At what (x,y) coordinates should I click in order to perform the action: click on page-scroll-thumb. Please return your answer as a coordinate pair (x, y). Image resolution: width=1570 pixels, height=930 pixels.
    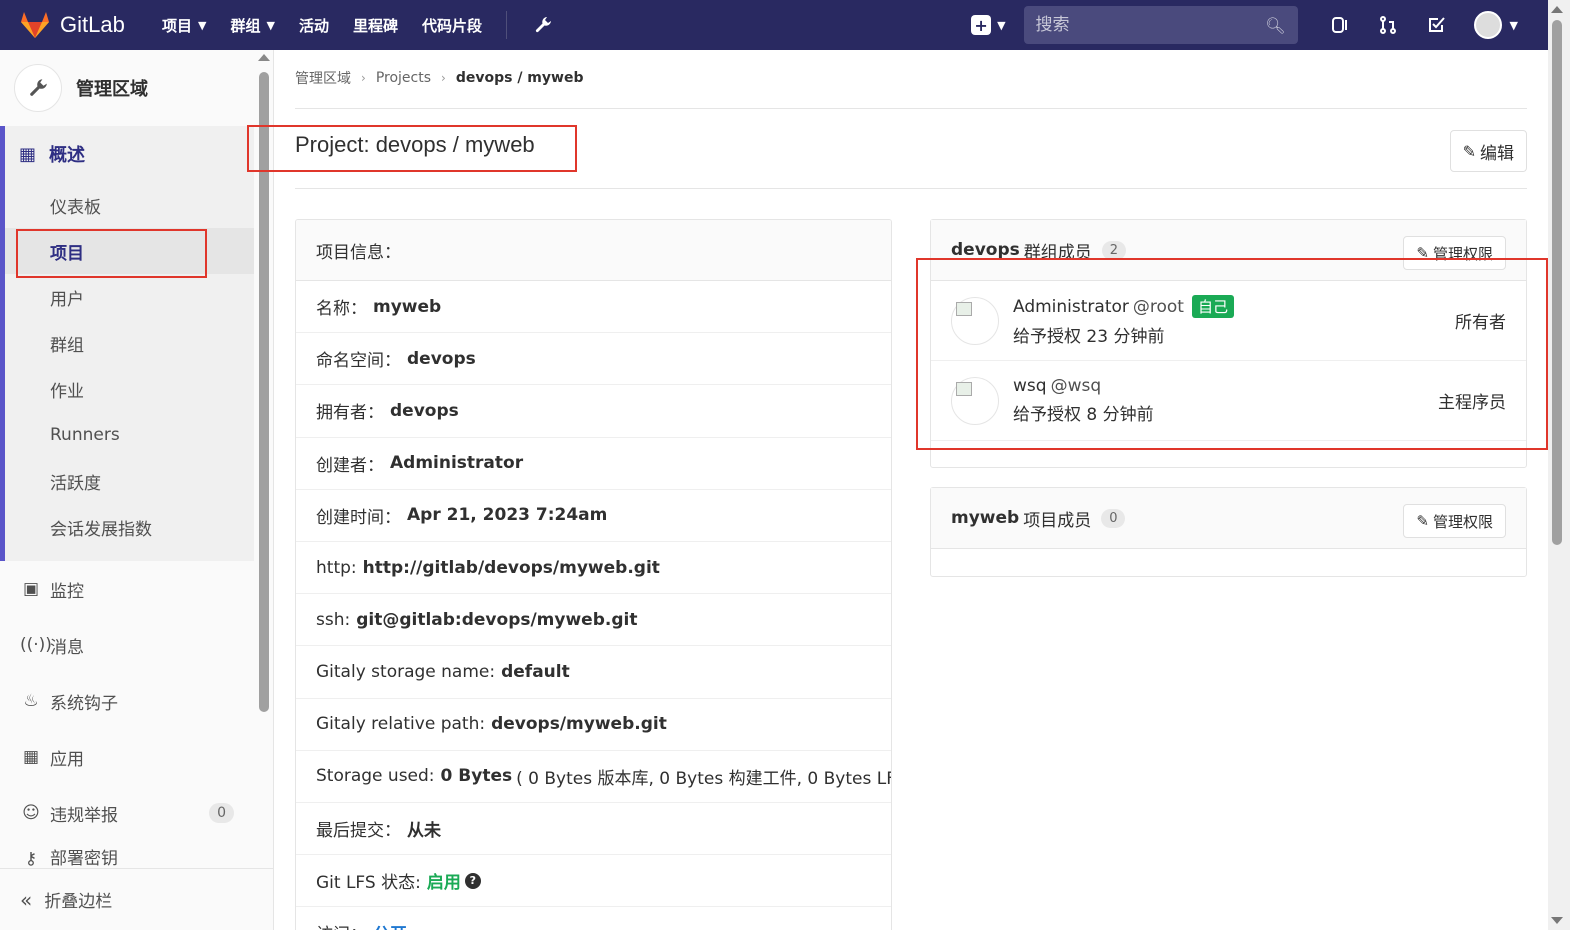
    Looking at the image, I should click on (1557, 282).